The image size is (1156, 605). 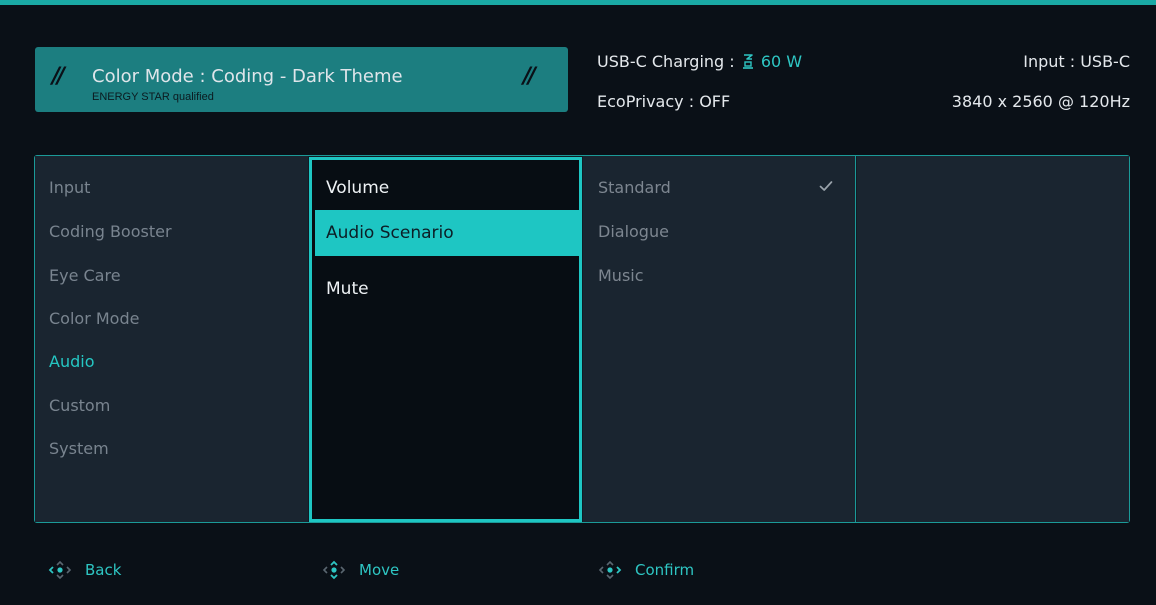 What do you see at coordinates (448, 188) in the screenshot?
I see `sub-menu-item-volume: Volume` at bounding box center [448, 188].